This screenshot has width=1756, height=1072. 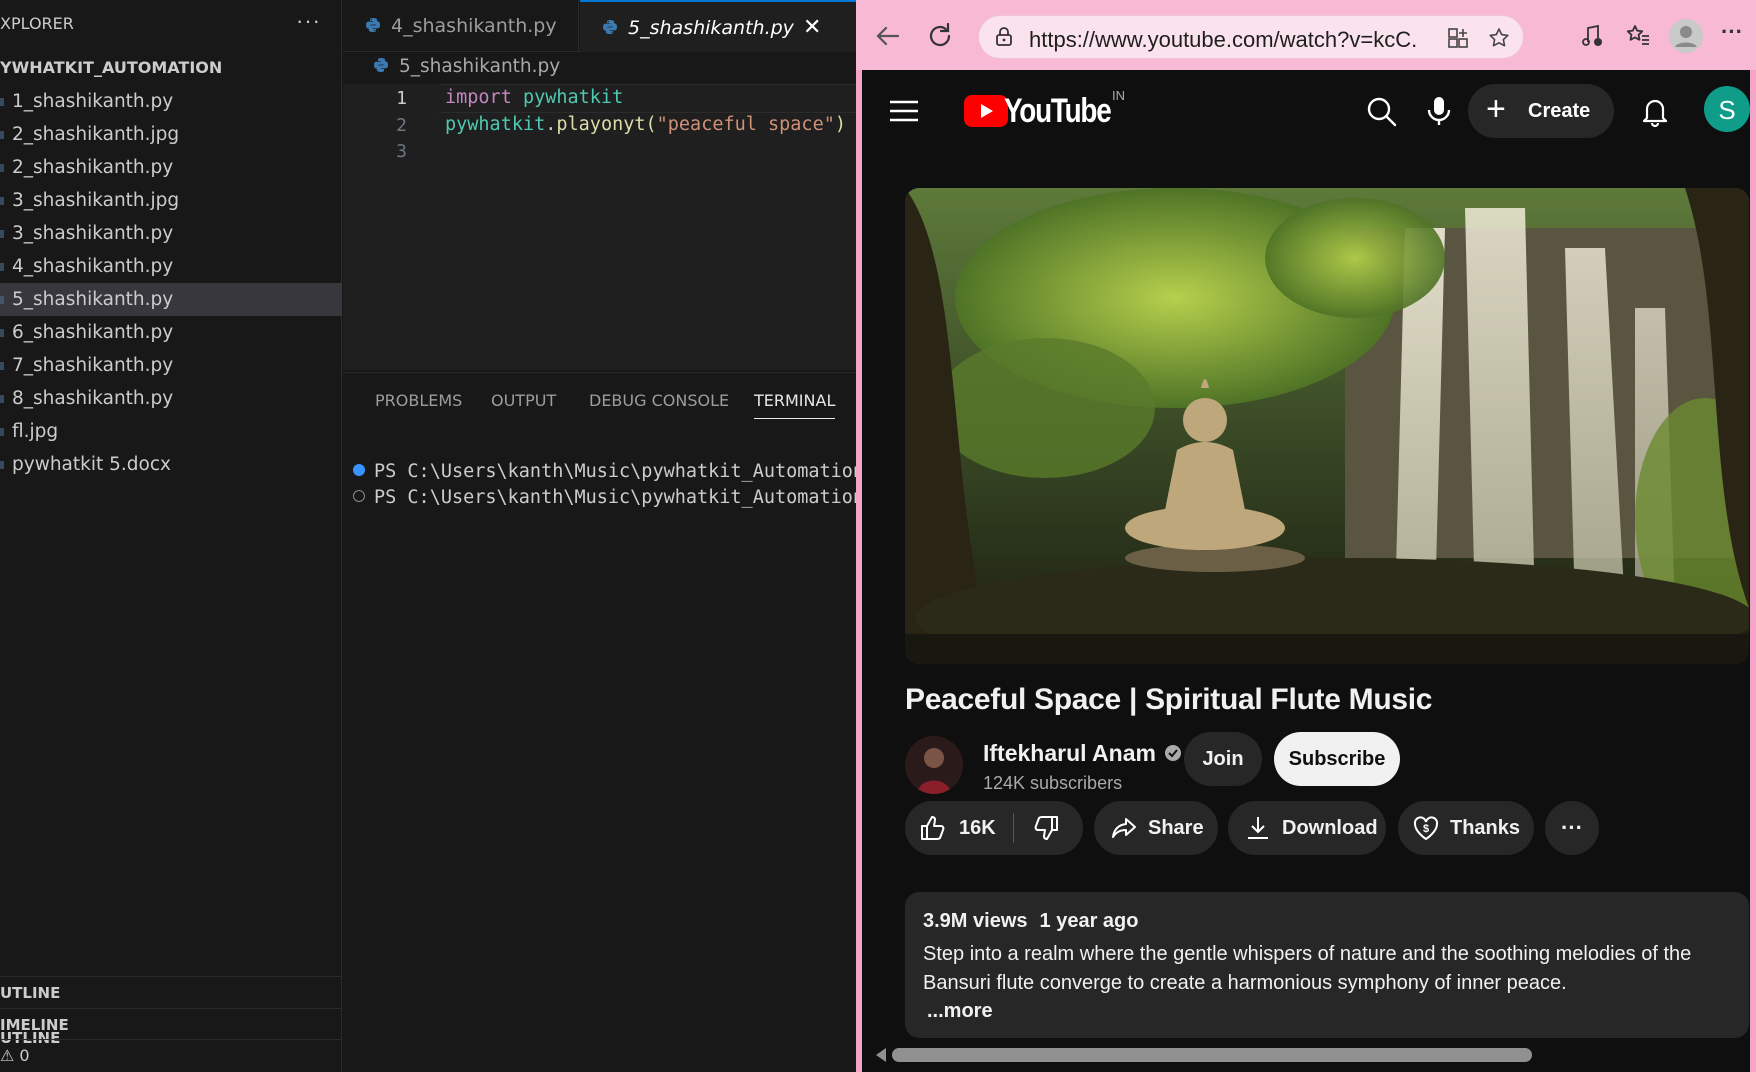 What do you see at coordinates (1156, 828) in the screenshot?
I see `share-button: Share` at bounding box center [1156, 828].